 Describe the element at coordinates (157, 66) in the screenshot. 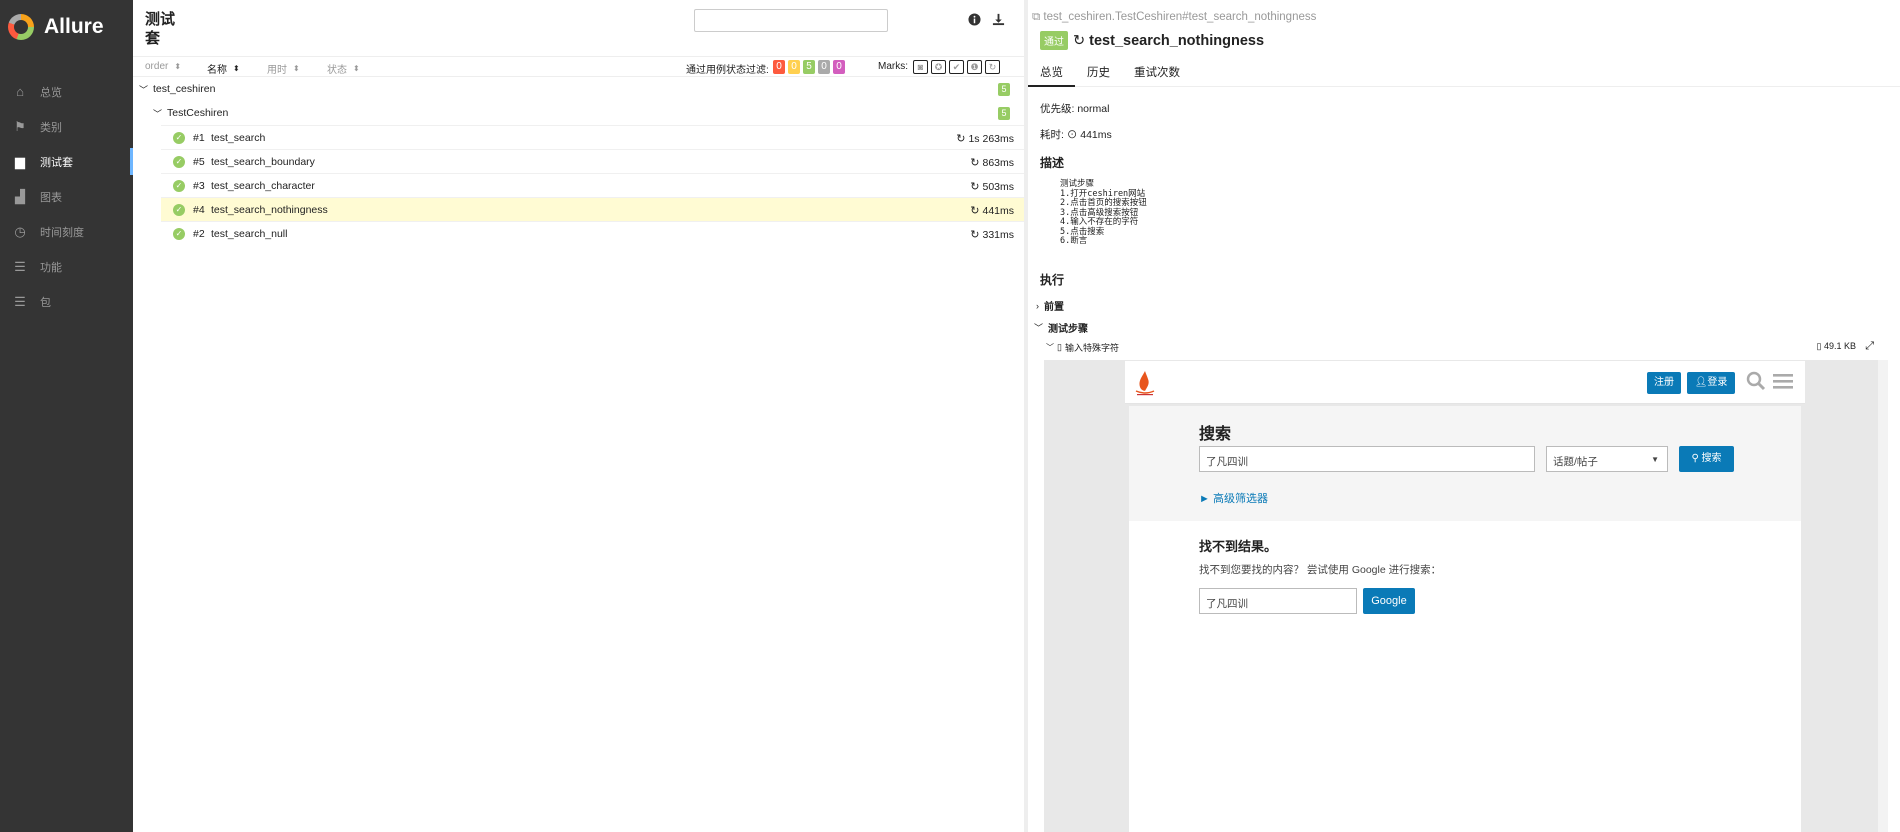

I see `sort-order-label: order` at that location.